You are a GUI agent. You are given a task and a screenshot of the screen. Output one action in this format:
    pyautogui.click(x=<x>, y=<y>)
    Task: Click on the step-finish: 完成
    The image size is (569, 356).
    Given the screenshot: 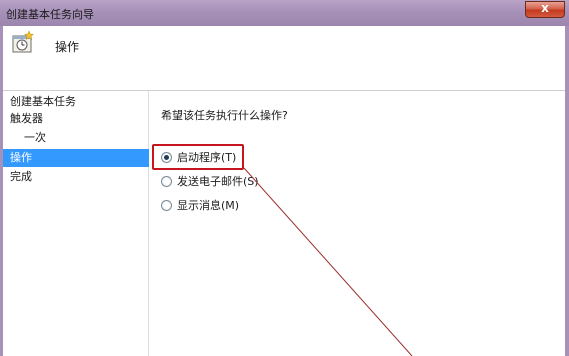 What is the action you would take?
    pyautogui.click(x=79, y=177)
    